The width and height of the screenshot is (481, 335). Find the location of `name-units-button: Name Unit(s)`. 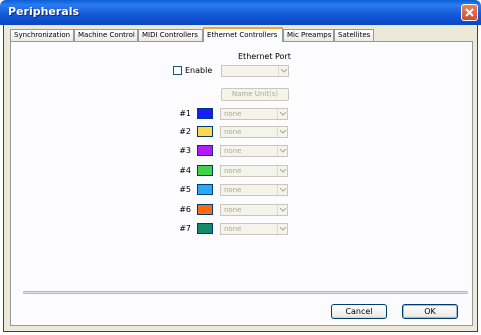

name-units-button: Name Unit(s) is located at coordinates (255, 94).